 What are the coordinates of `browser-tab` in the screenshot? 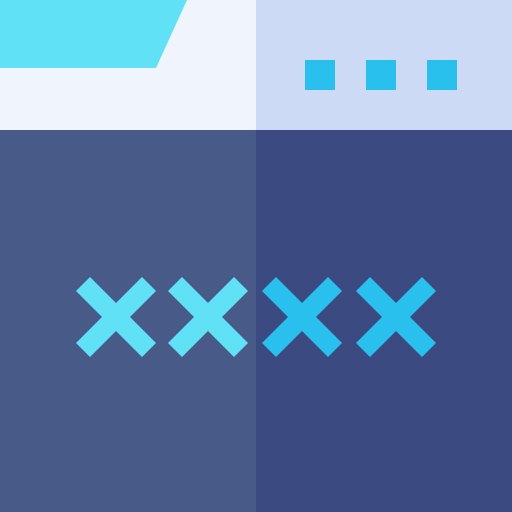 It's located at (95, 34).